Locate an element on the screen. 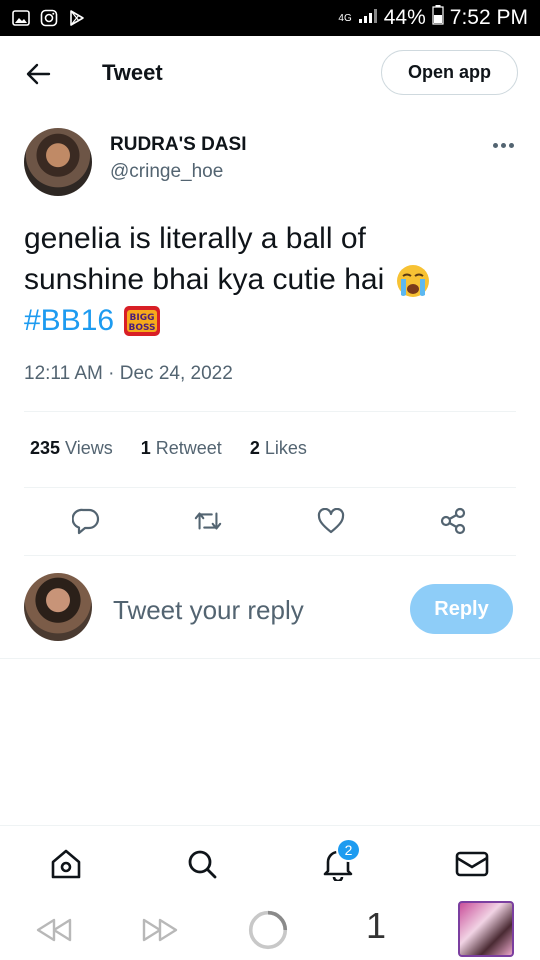  tweet-text-line-3: #BB16 BIGG BOSS is located at coordinates (274, 320).